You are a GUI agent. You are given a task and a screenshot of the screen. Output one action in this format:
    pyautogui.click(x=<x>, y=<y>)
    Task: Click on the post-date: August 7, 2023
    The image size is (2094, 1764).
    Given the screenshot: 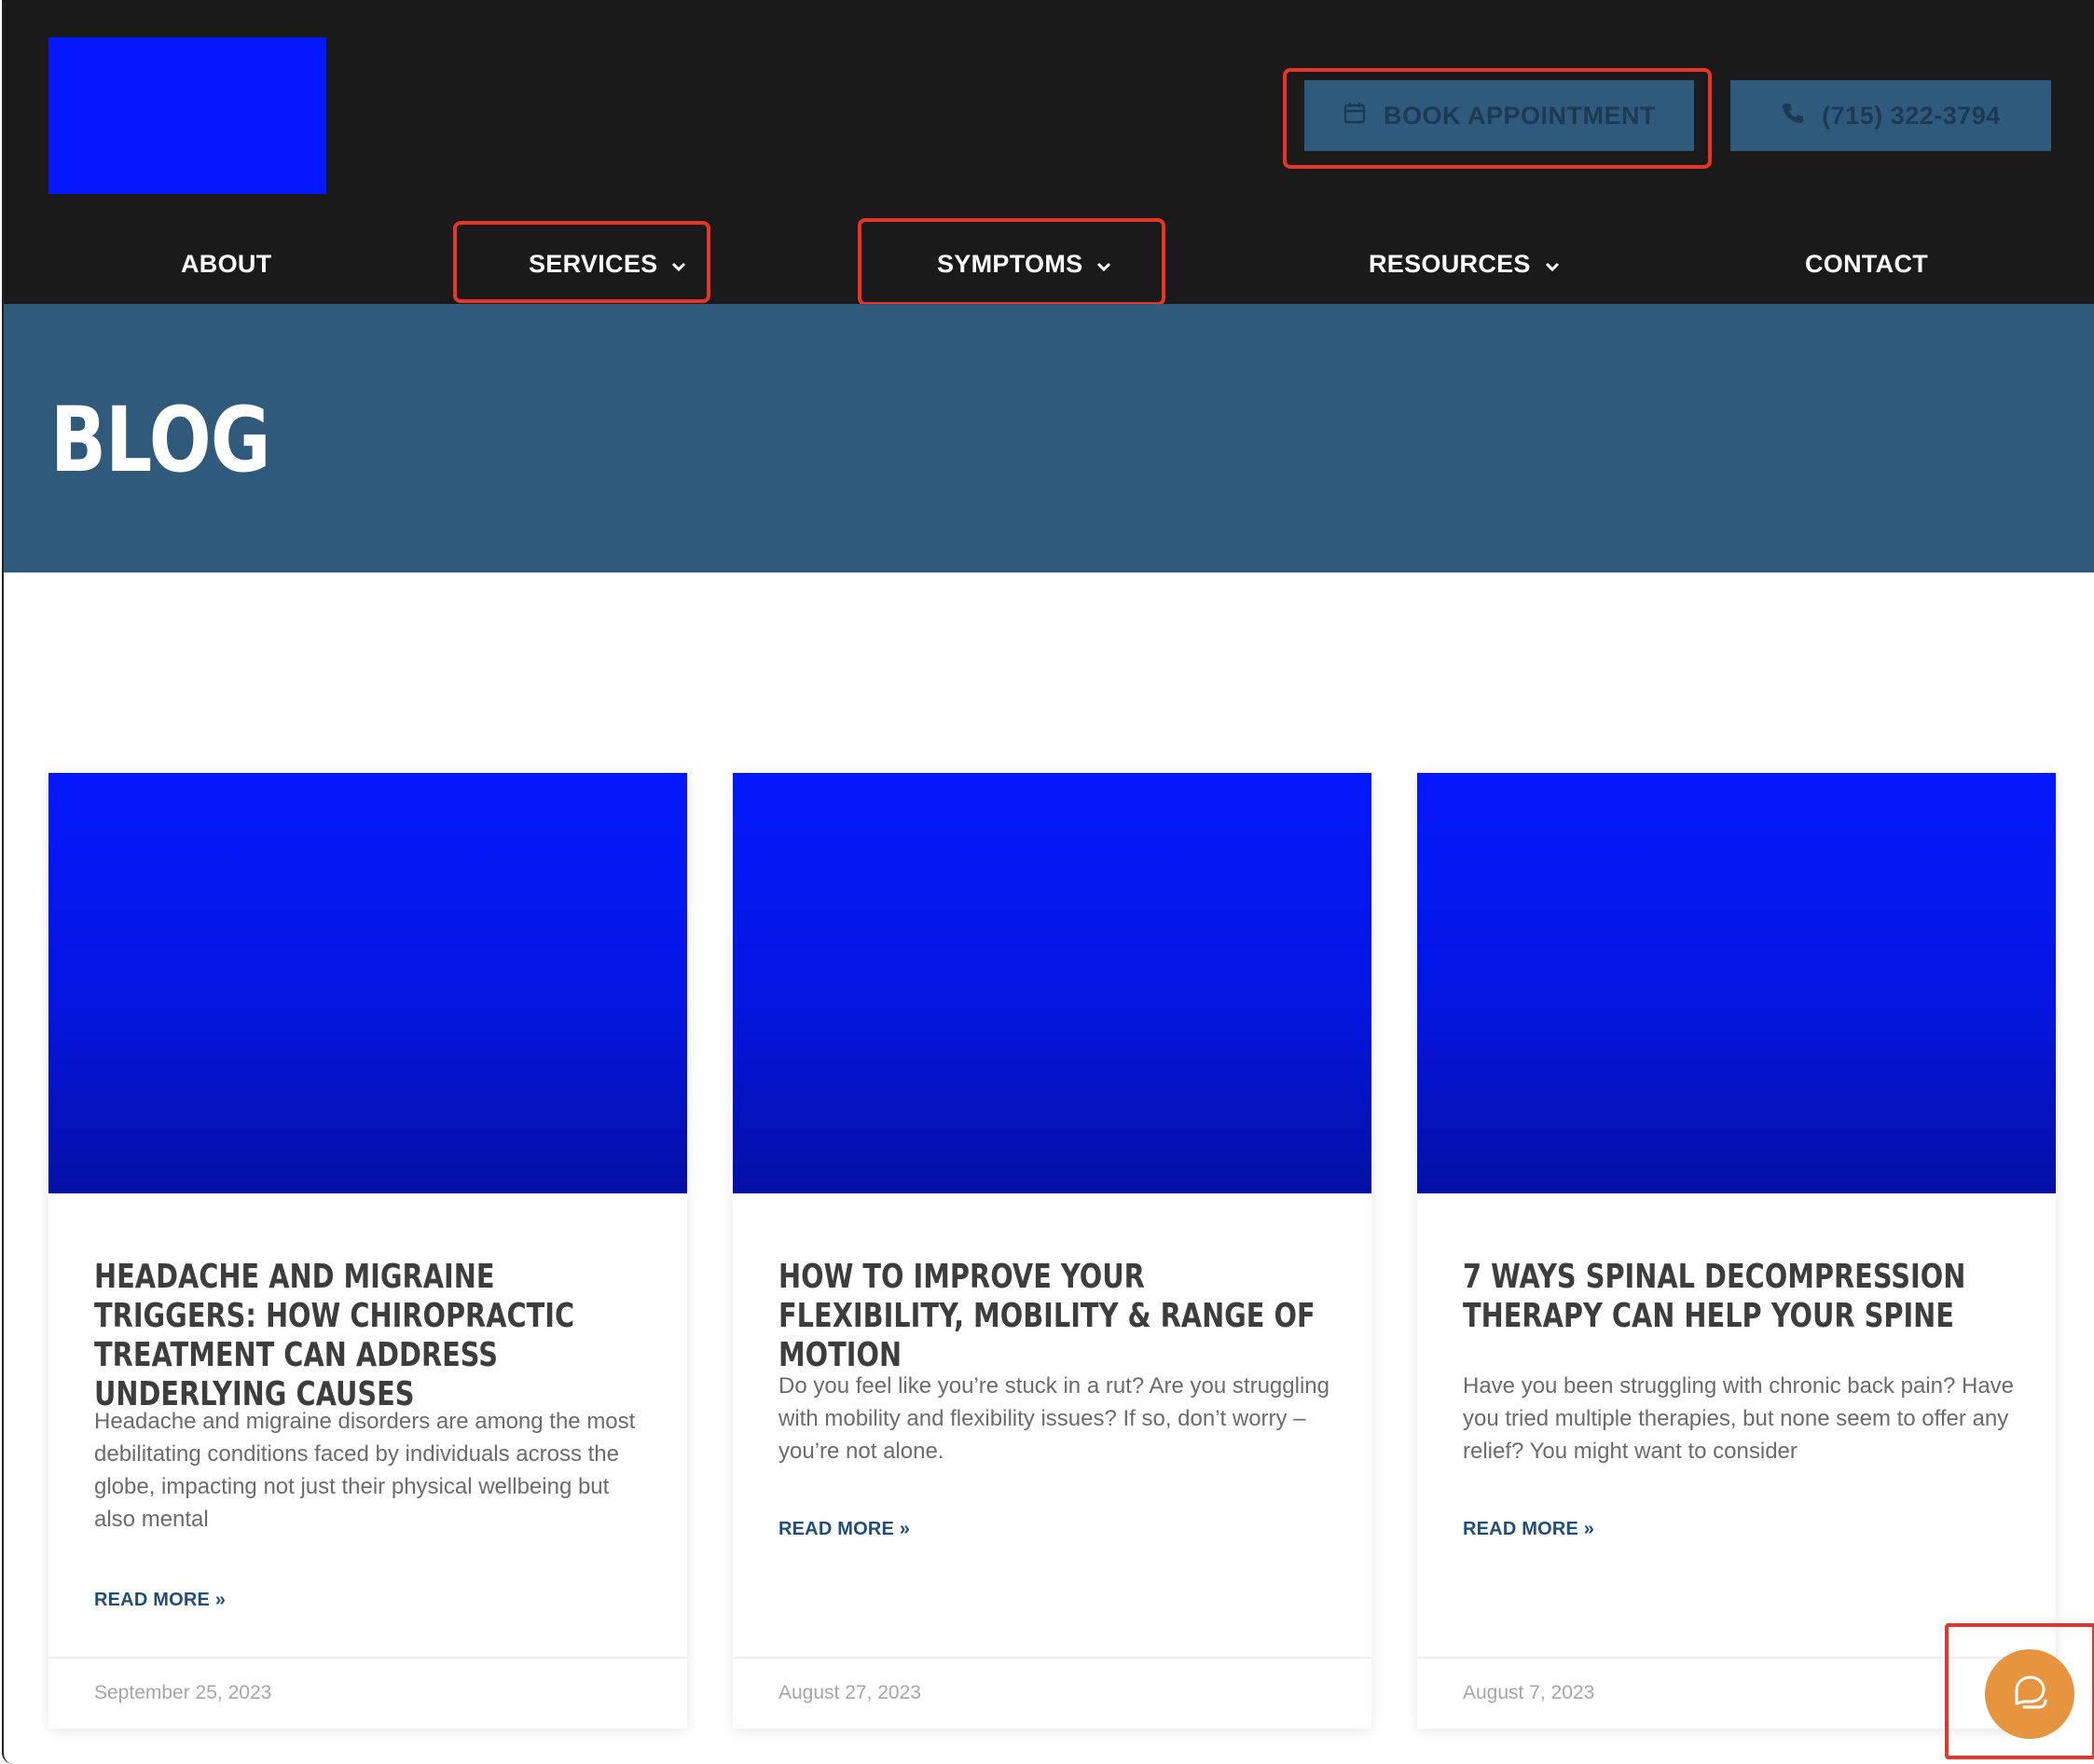 What is the action you would take?
    pyautogui.click(x=1529, y=1692)
    